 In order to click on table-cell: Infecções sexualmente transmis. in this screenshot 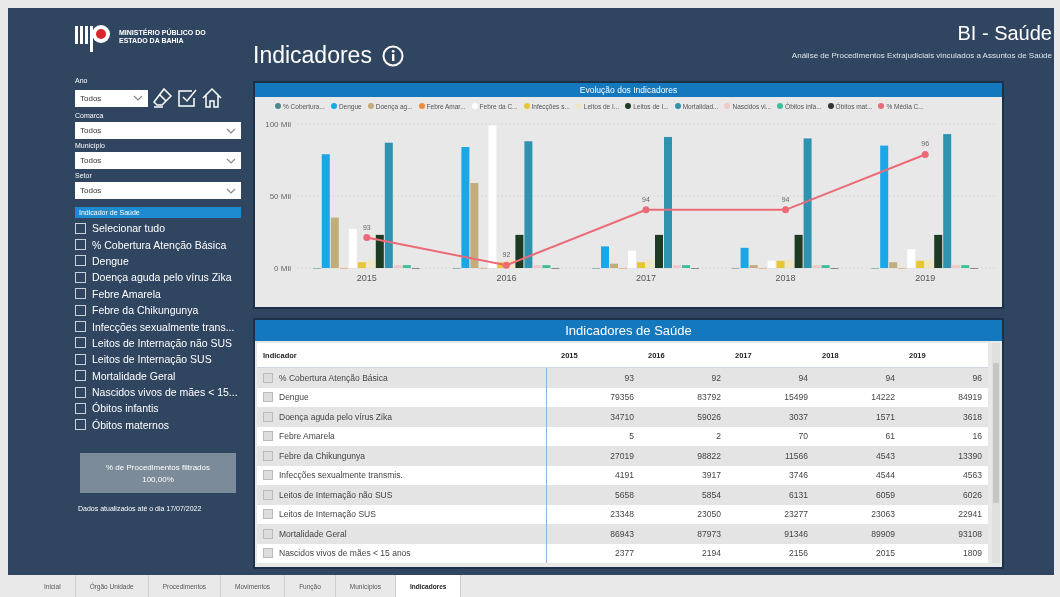, I will do `click(341, 475)`.